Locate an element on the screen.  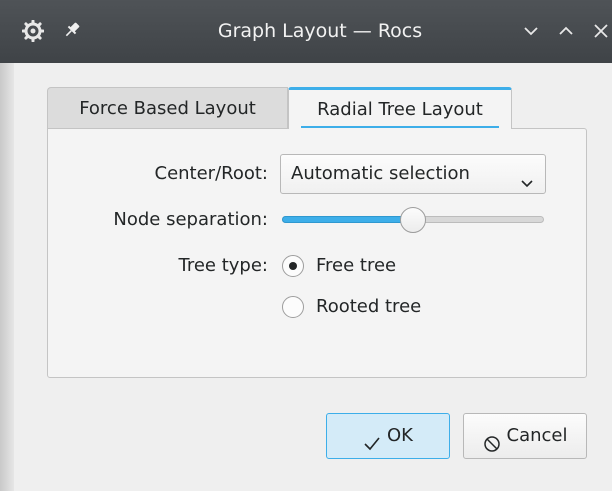
pin-icon is located at coordinates (72, 30).